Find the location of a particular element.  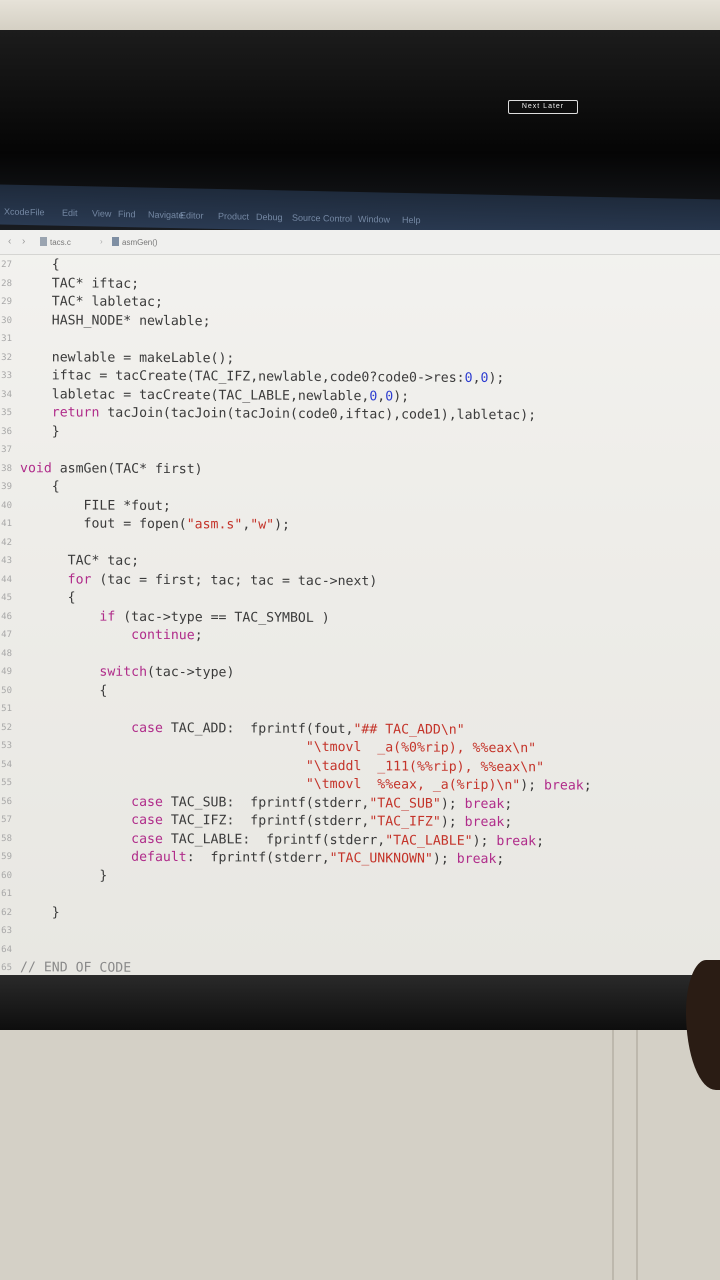

line-number: 39 is located at coordinates (6, 487).